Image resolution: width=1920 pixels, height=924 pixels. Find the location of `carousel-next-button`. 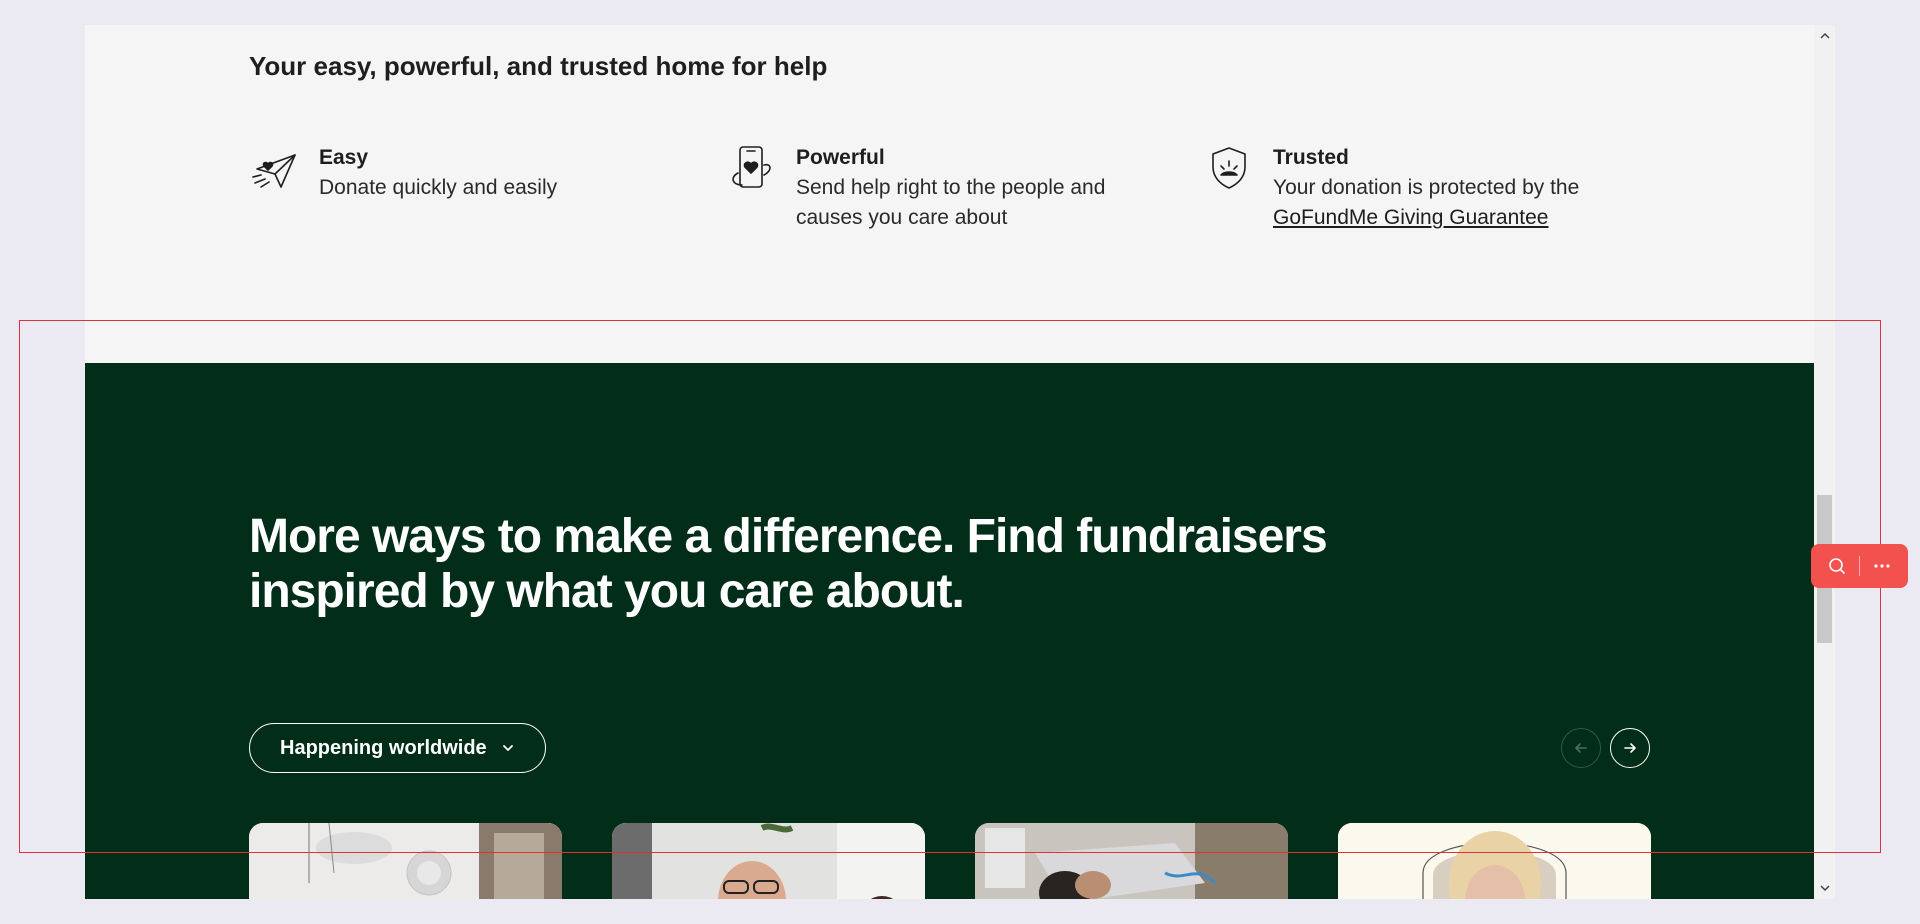

carousel-next-button is located at coordinates (1630, 748).